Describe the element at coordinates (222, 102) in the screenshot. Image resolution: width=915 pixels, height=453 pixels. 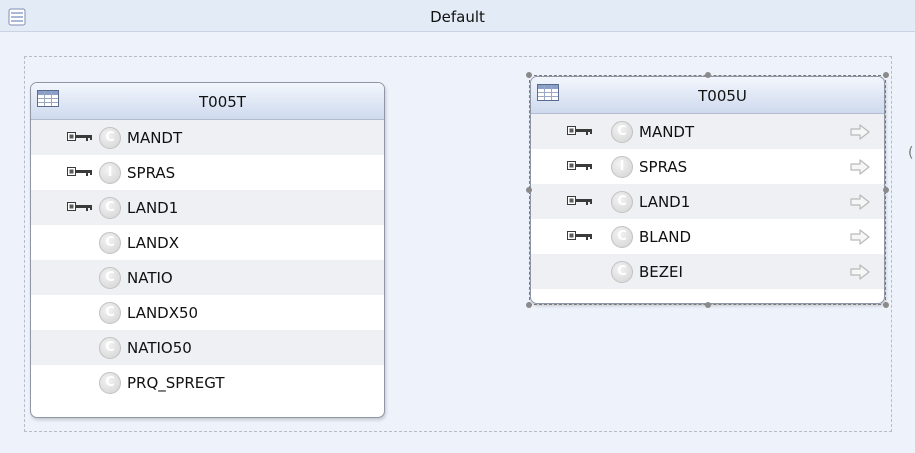
I see `entity-title: T005T` at that location.